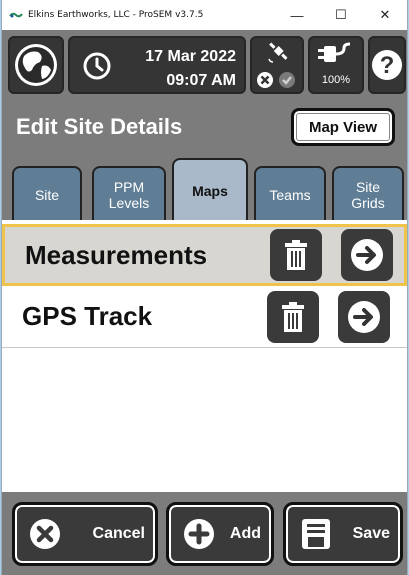  I want to click on close-icon: ✕, so click(385, 14).